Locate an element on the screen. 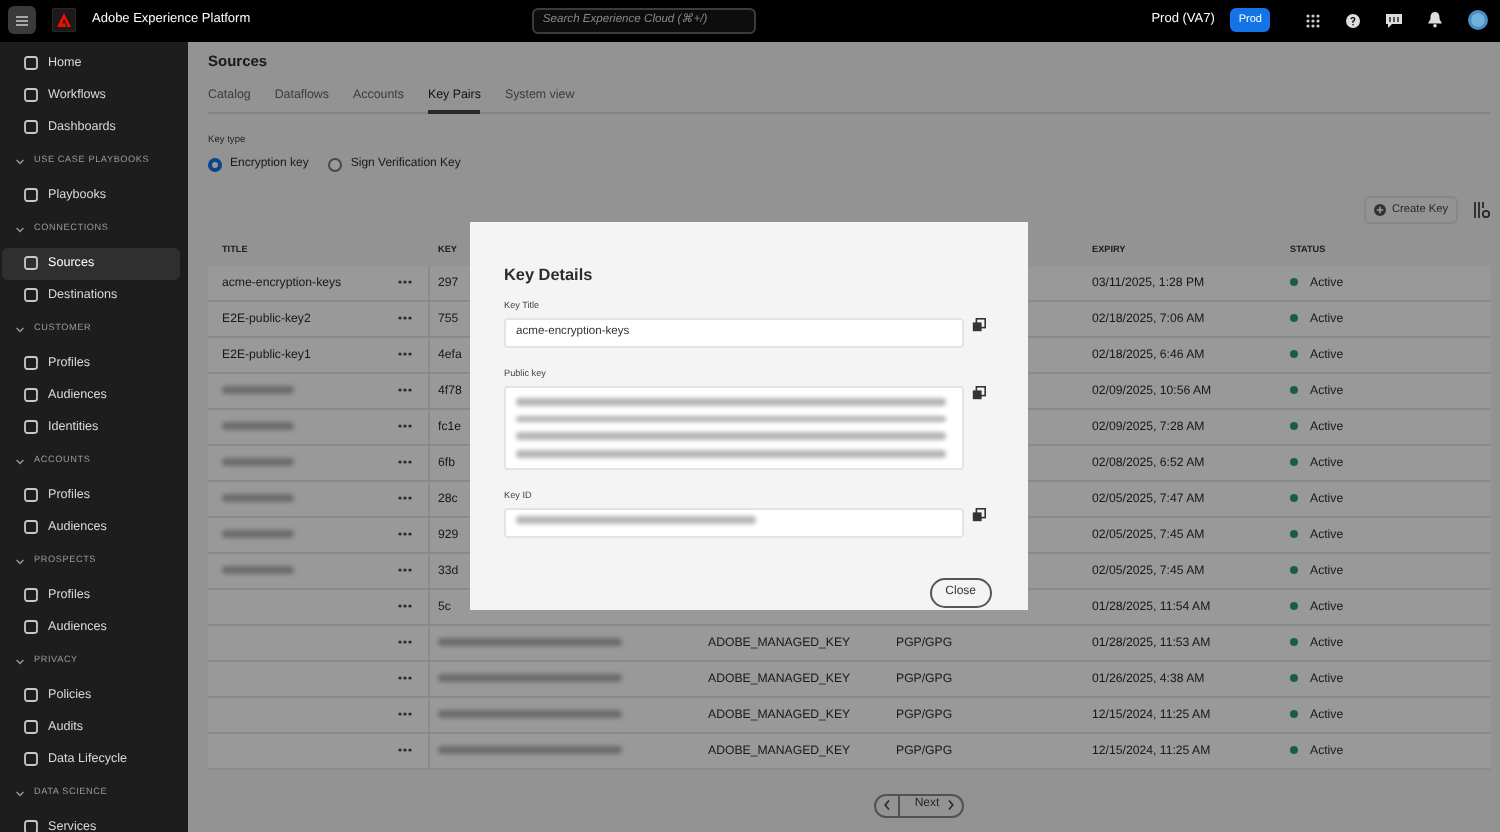 The width and height of the screenshot is (1500, 832). input-field is located at coordinates (734, 522).